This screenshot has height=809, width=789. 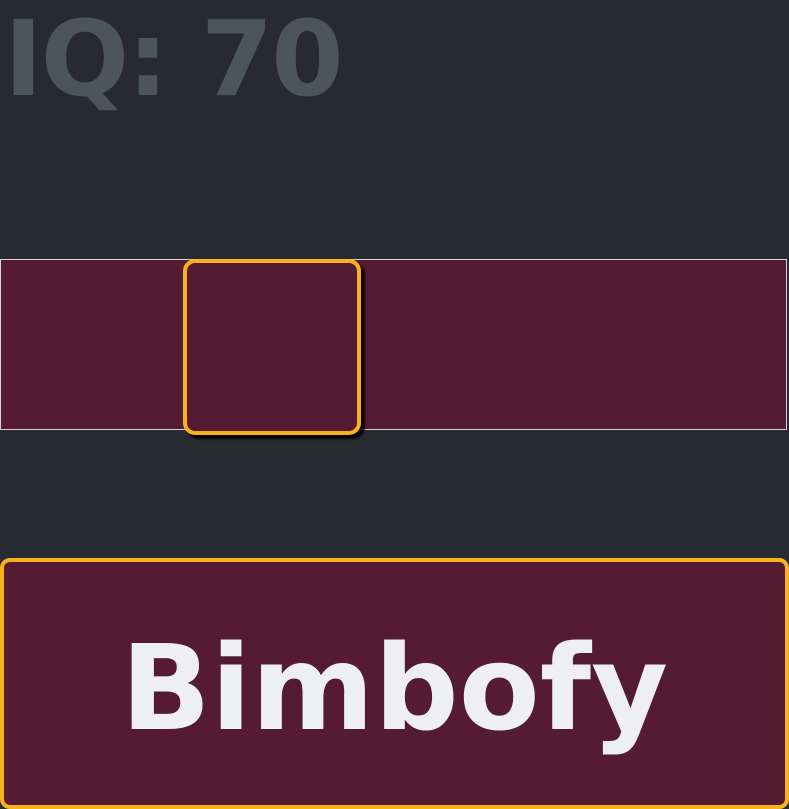 What do you see at coordinates (174, 60) in the screenshot?
I see `iq-display: IQ: 70` at bounding box center [174, 60].